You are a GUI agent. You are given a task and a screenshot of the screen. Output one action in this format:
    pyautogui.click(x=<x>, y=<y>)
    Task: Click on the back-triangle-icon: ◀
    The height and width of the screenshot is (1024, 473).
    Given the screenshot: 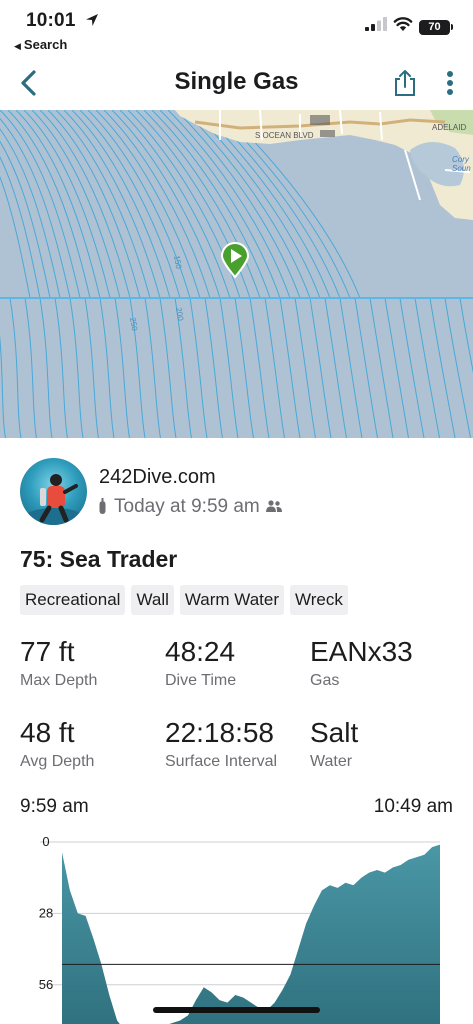 What is the action you would take?
    pyautogui.click(x=17, y=46)
    